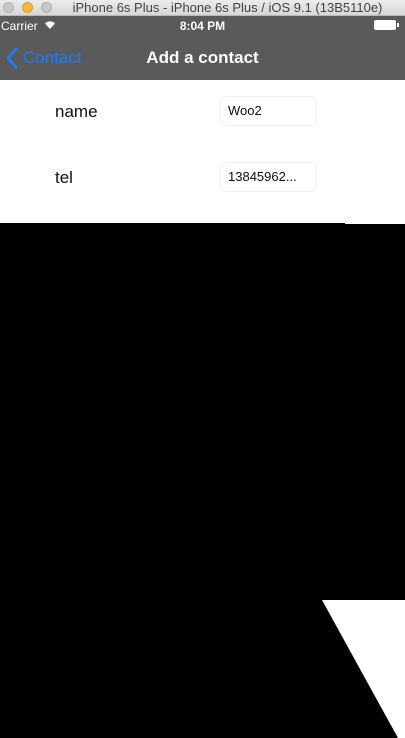 This screenshot has width=405, height=738. What do you see at coordinates (386, 25) in the screenshot?
I see `battery-icon` at bounding box center [386, 25].